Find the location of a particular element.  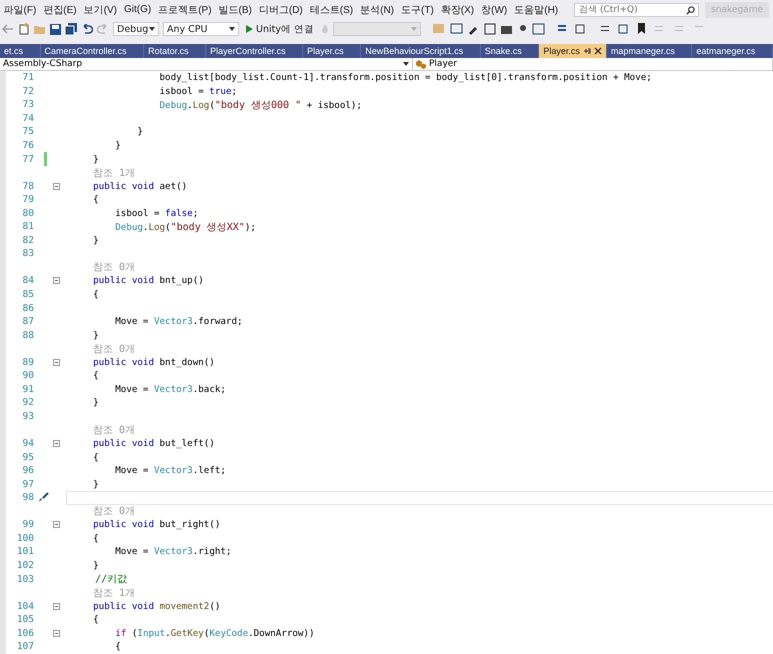

line-number: 81 is located at coordinates (28, 226).